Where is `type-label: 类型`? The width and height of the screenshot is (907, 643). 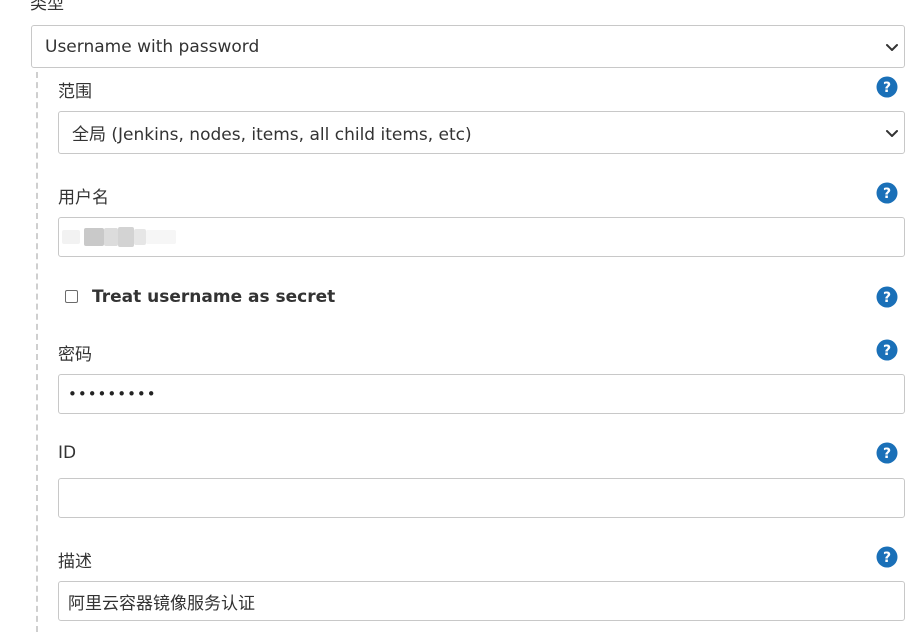 type-label: 类型 is located at coordinates (47, 7).